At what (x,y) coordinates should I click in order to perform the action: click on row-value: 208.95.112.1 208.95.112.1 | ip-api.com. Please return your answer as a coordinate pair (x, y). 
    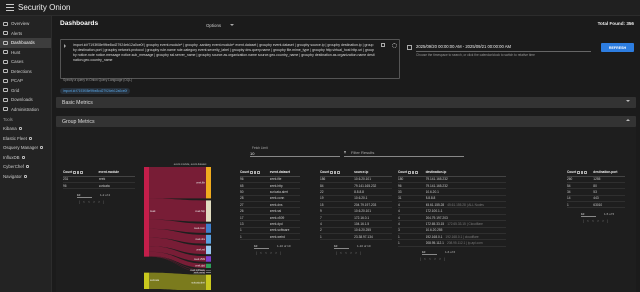
    Looking at the image, I should click on (465, 243).